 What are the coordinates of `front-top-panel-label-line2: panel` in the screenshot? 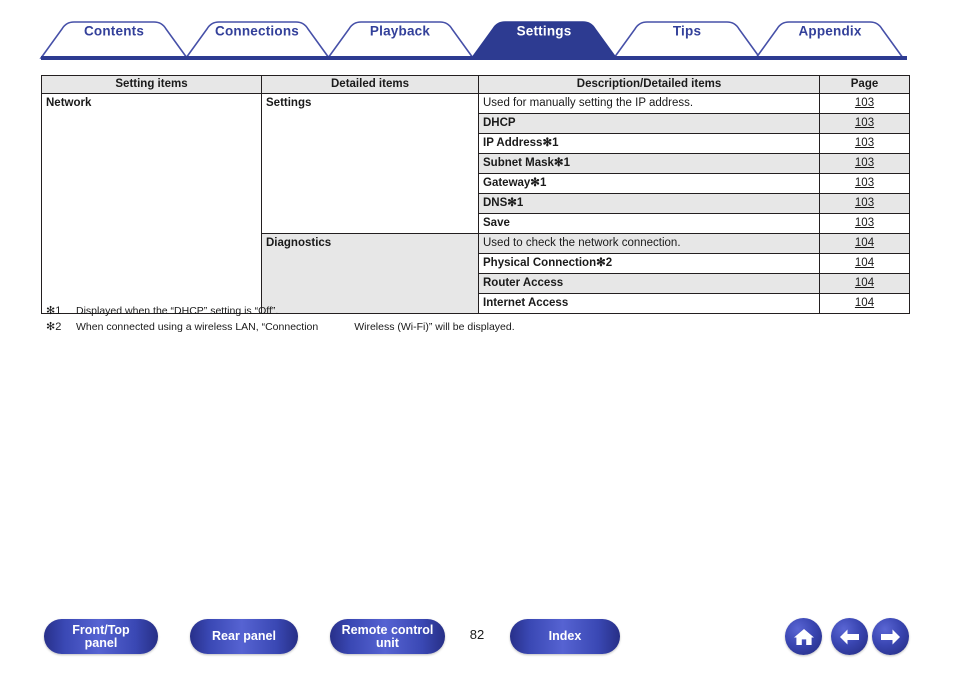 It's located at (101, 642).